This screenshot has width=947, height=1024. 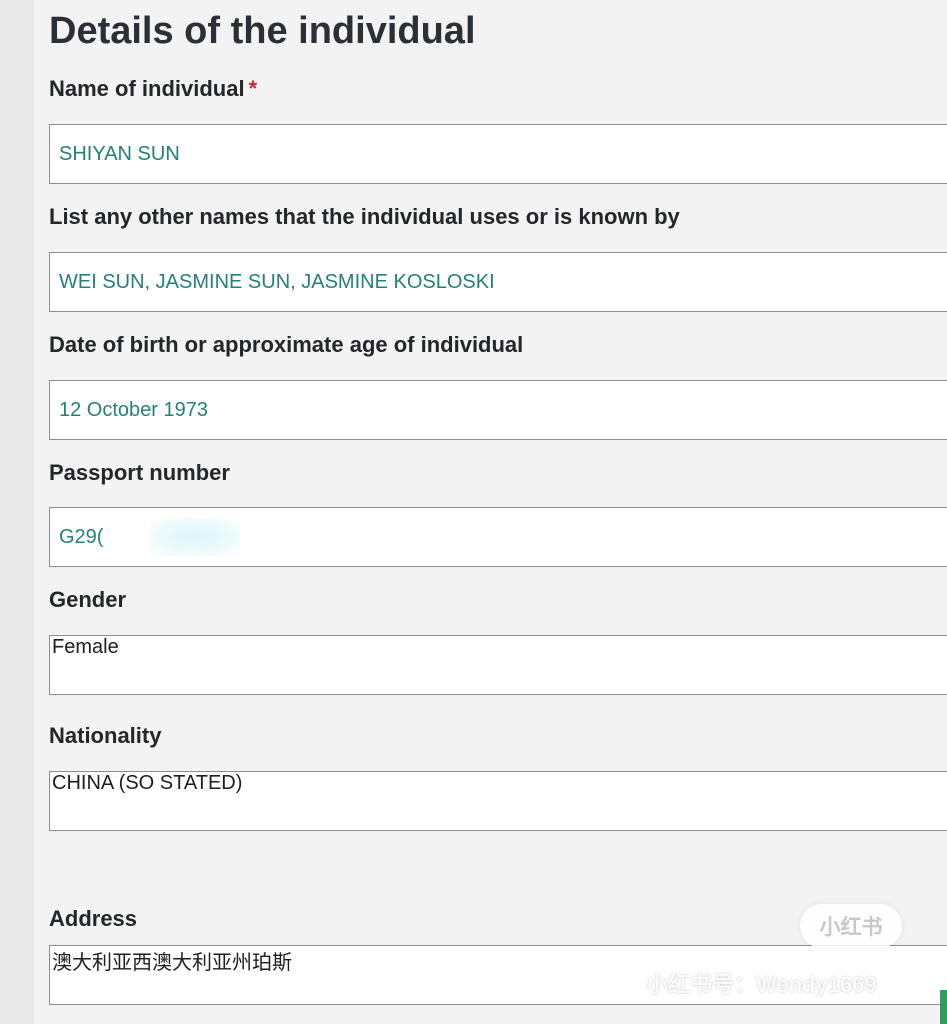 What do you see at coordinates (195, 537) in the screenshot?
I see `redaction-blur` at bounding box center [195, 537].